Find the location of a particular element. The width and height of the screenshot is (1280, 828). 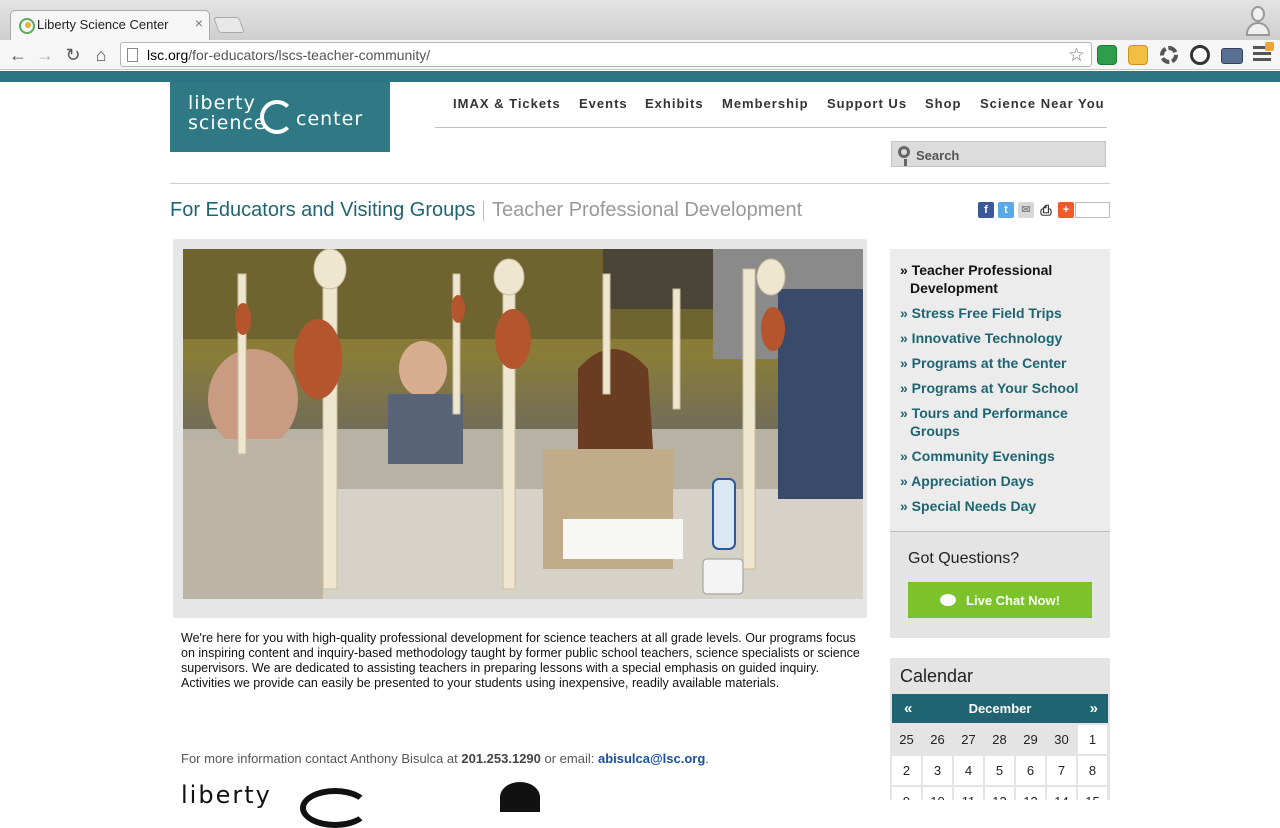

url-host: lsc.org is located at coordinates (168, 55).